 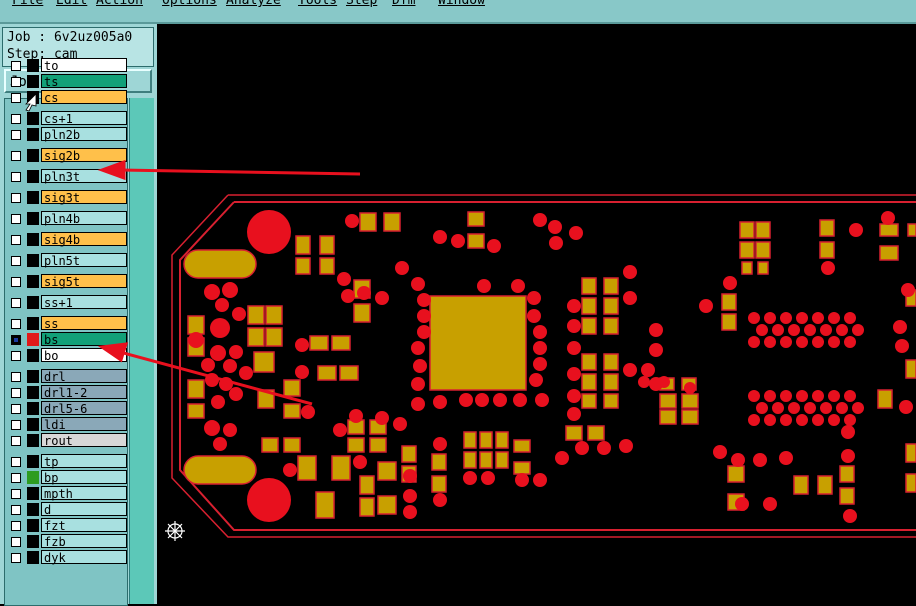 I want to click on mouse-cursor-icon, so click(x=31, y=102).